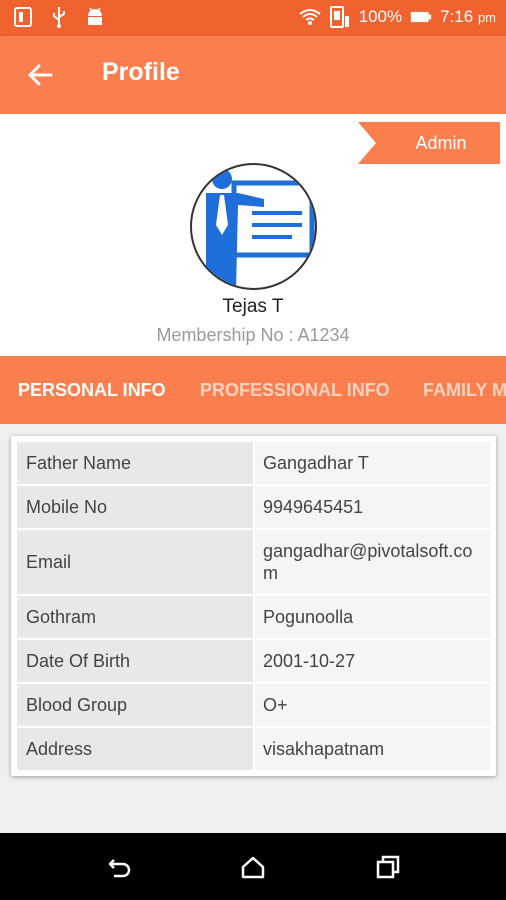 The width and height of the screenshot is (506, 900). Describe the element at coordinates (372, 749) in the screenshot. I see `info-value: visakhapatnam` at that location.